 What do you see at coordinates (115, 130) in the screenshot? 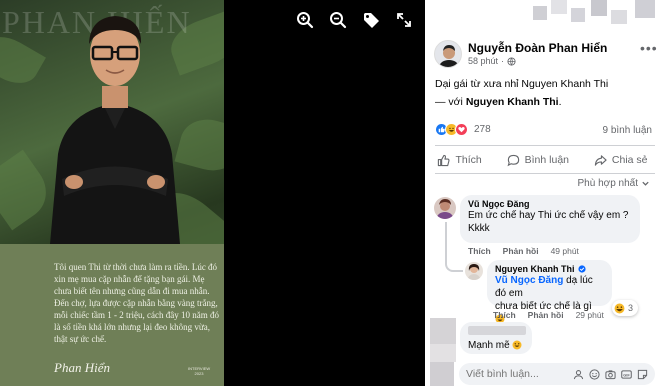
I see `person-illustration` at bounding box center [115, 130].